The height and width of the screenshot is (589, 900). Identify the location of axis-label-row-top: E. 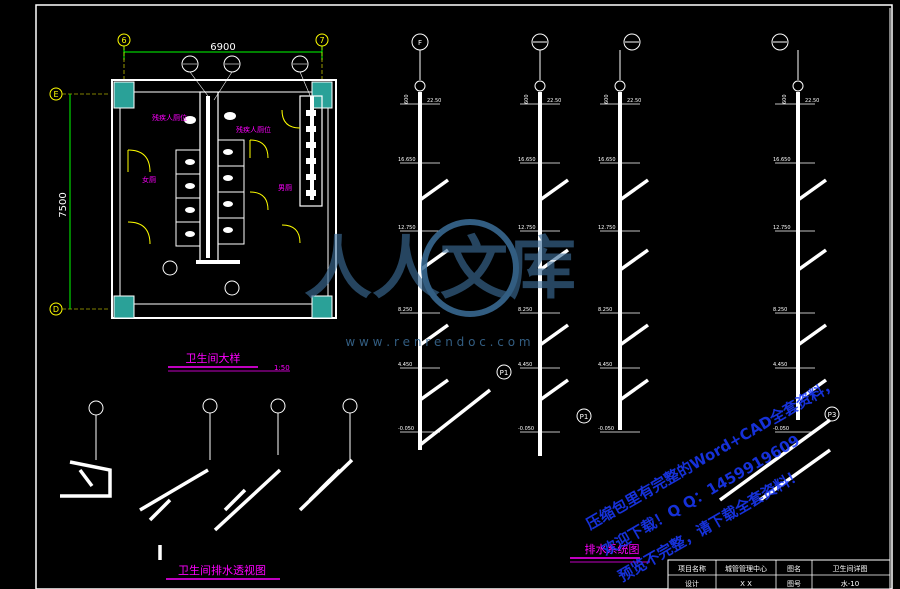
(55, 94).